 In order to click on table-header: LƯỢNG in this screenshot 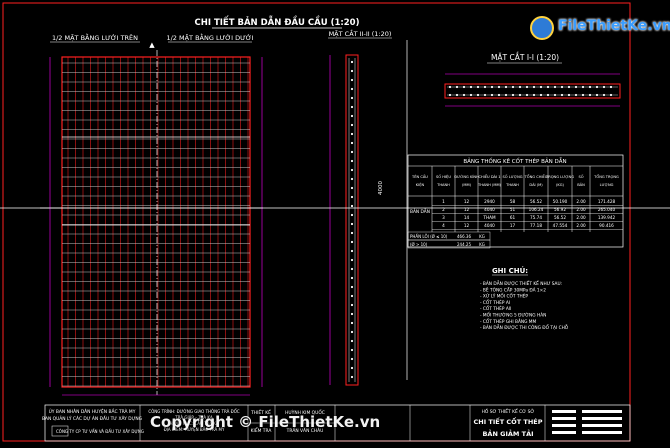, I will do `click(607, 185)`.